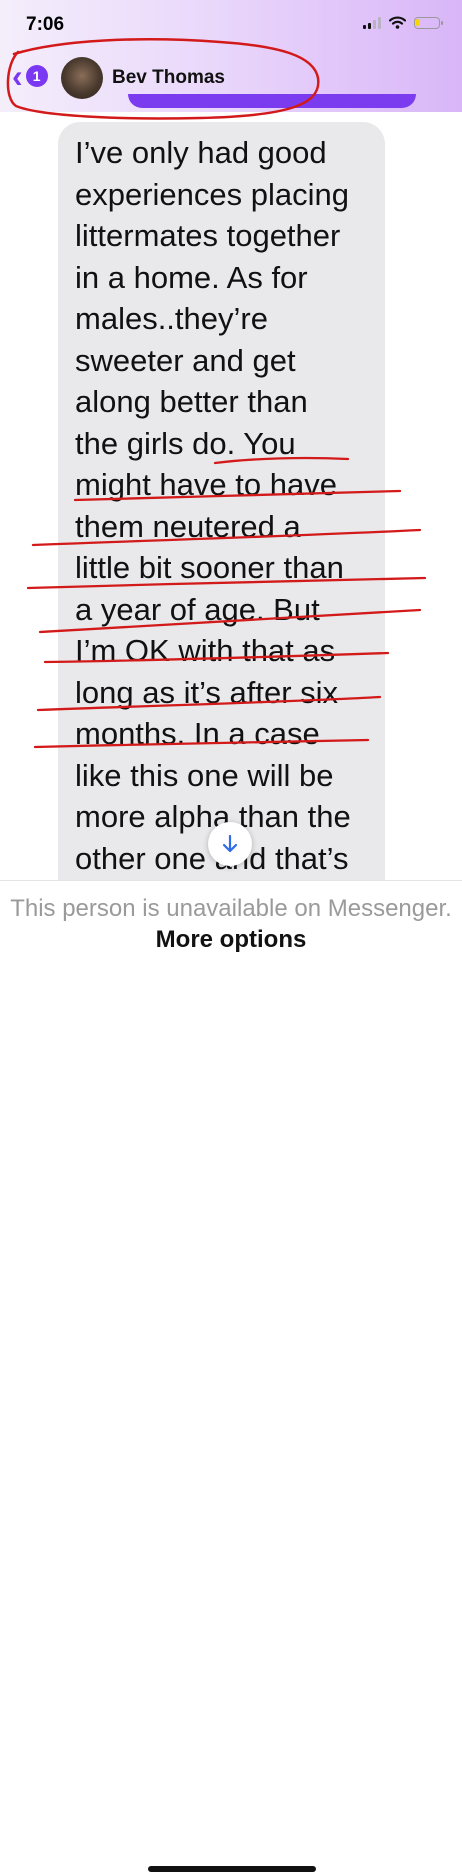 The image size is (462, 1872). What do you see at coordinates (171, 318) in the screenshot?
I see `message-line: males..they’re` at bounding box center [171, 318].